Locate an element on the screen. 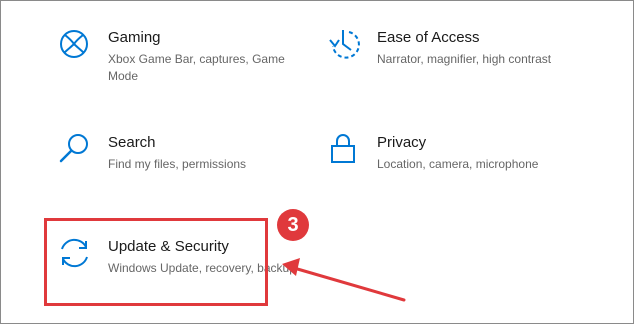 Image resolution: width=634 pixels, height=324 pixels. xbox-icon is located at coordinates (74, 44).